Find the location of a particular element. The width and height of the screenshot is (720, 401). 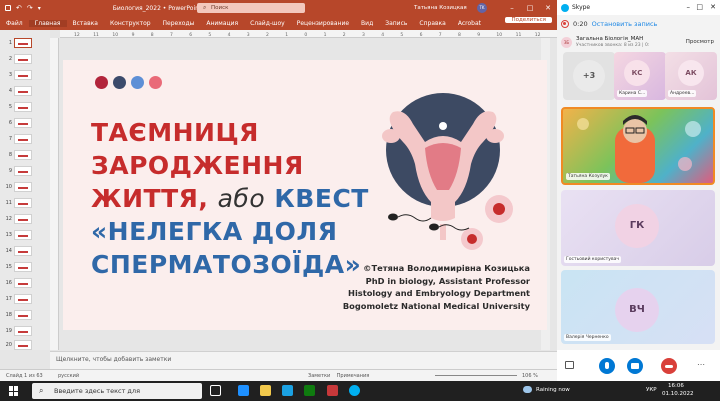

weather-icon is located at coordinates (527, 389).